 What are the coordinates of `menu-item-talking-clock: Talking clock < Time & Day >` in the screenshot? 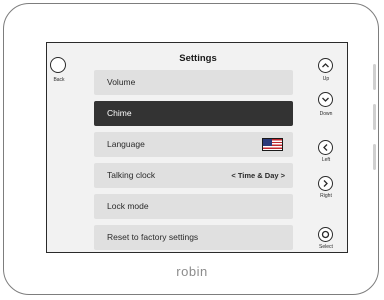 It's located at (193, 175).